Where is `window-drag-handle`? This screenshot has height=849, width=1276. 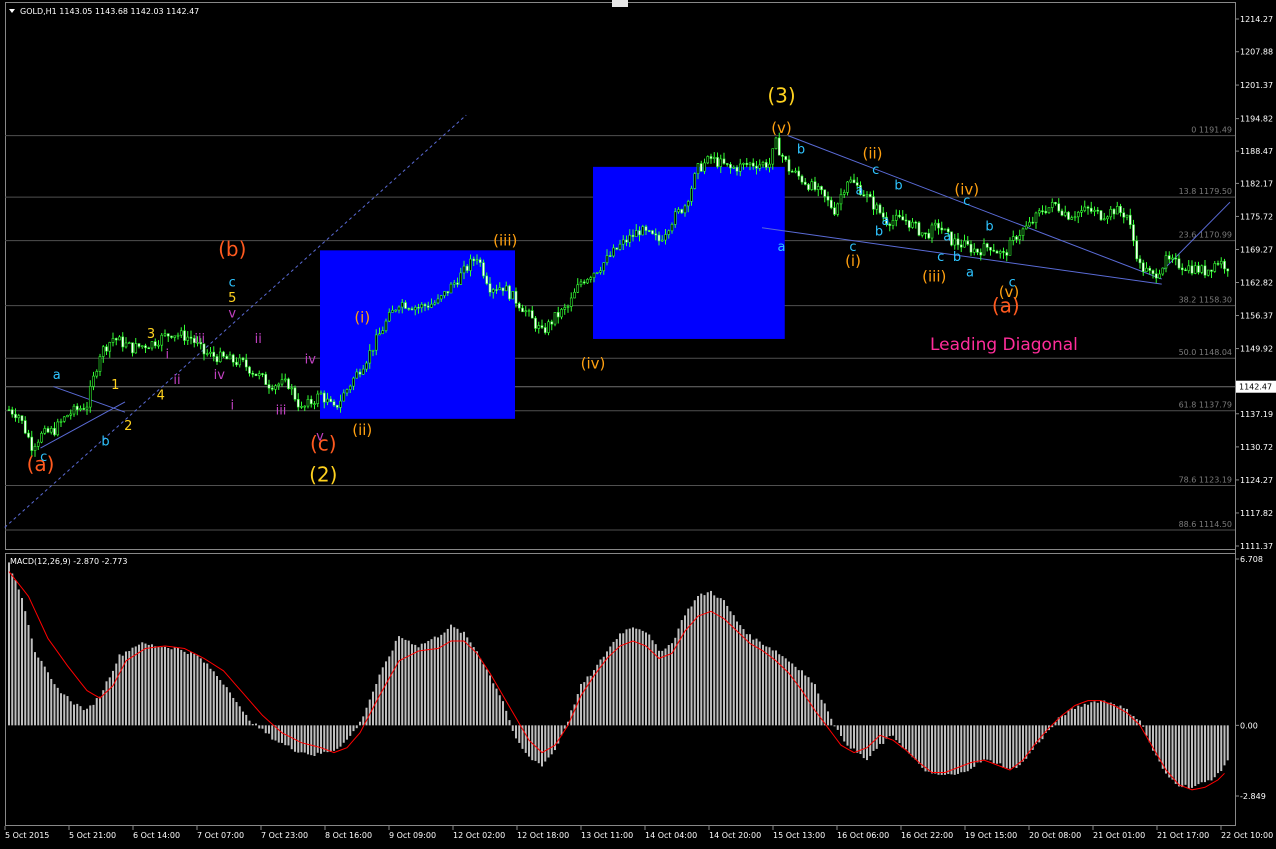 window-drag-handle is located at coordinates (620, 3).